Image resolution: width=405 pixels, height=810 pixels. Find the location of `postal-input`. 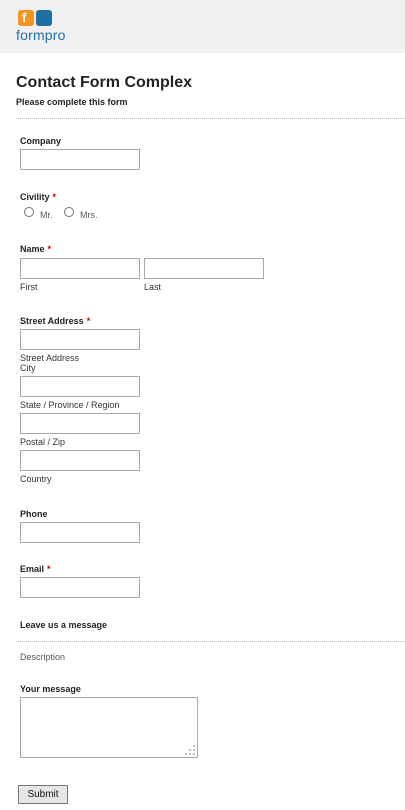

postal-input is located at coordinates (80, 460).